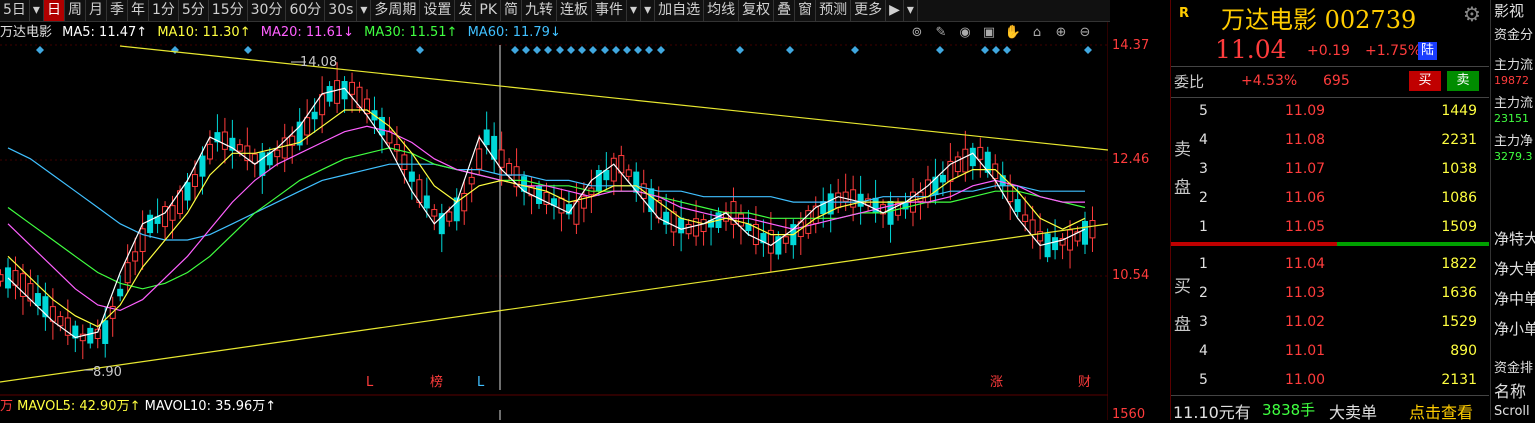 This screenshot has width=1535, height=423. What do you see at coordinates (1342, 351) in the screenshot?
I see `book-row: 4 11.01 890` at bounding box center [1342, 351].